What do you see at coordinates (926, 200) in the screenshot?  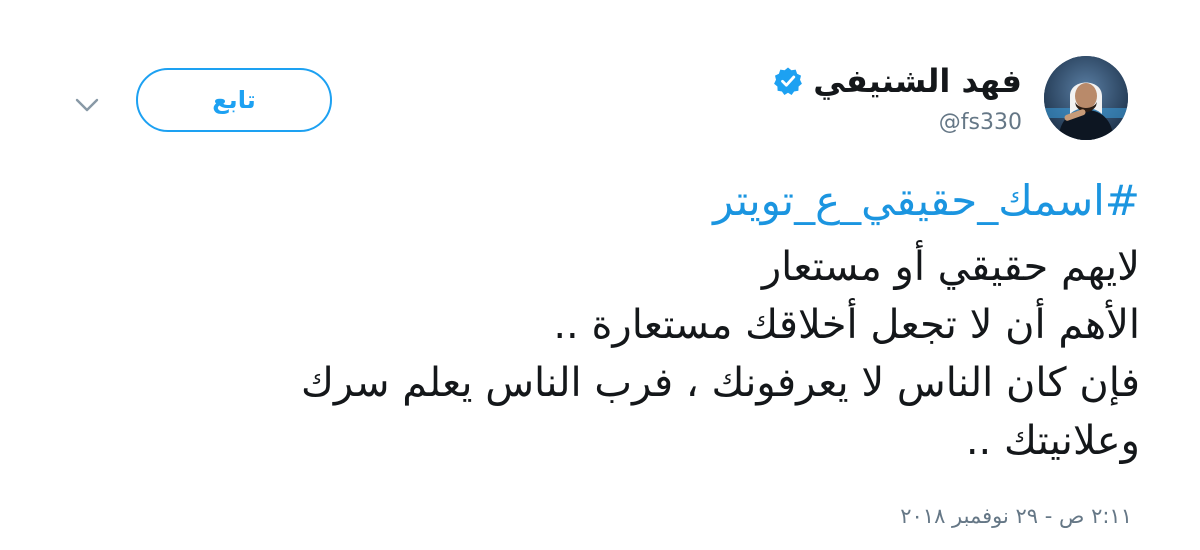 I see `tweet-hashtag: #اسمك_حقيقي_ع_تويتر` at bounding box center [926, 200].